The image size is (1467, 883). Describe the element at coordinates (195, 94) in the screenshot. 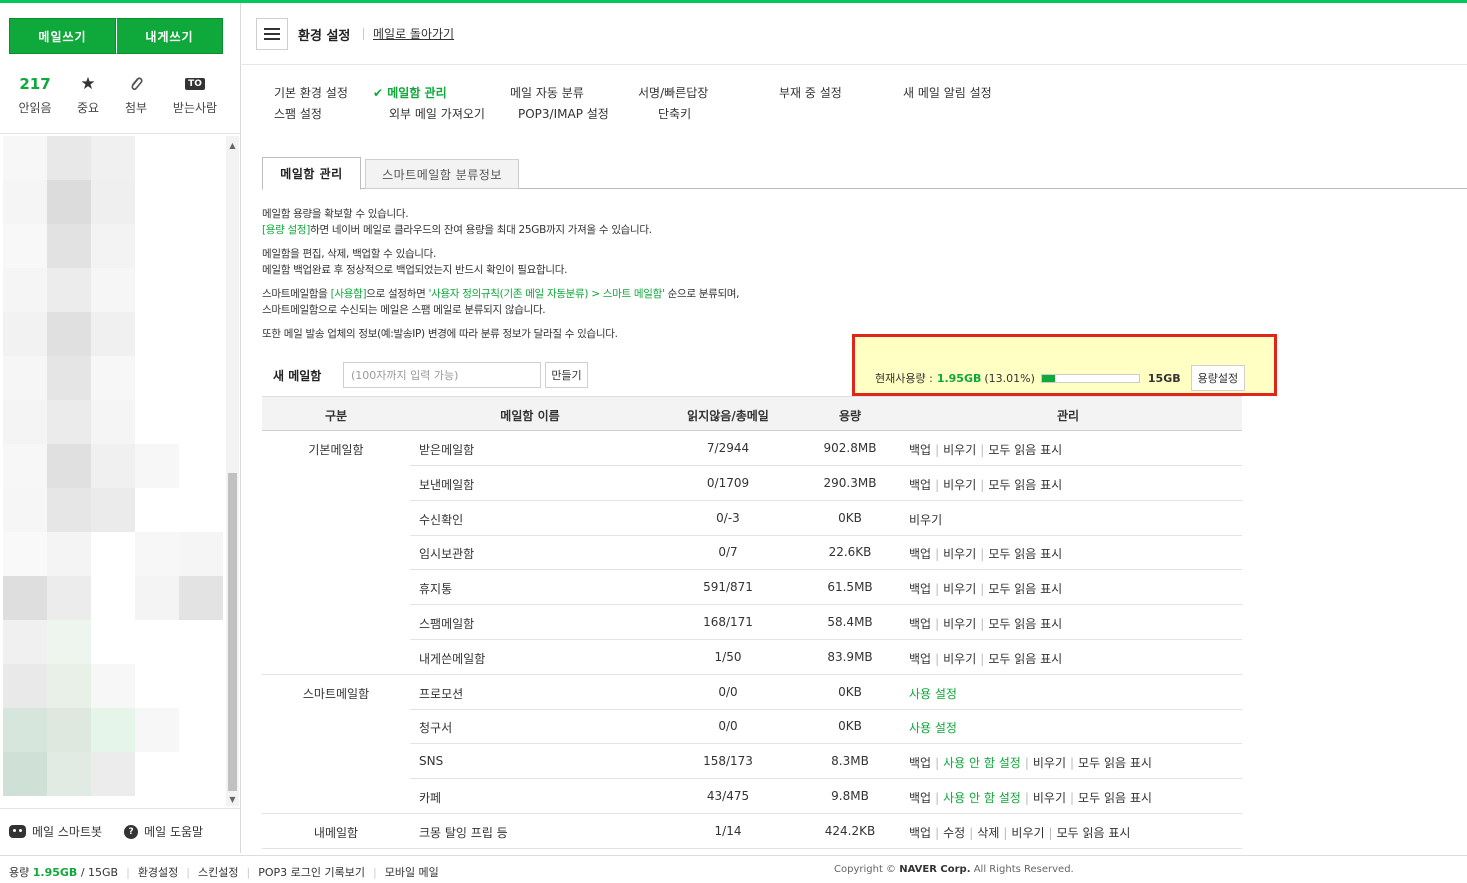

I see `quick-to-me: TO 받는사람` at that location.